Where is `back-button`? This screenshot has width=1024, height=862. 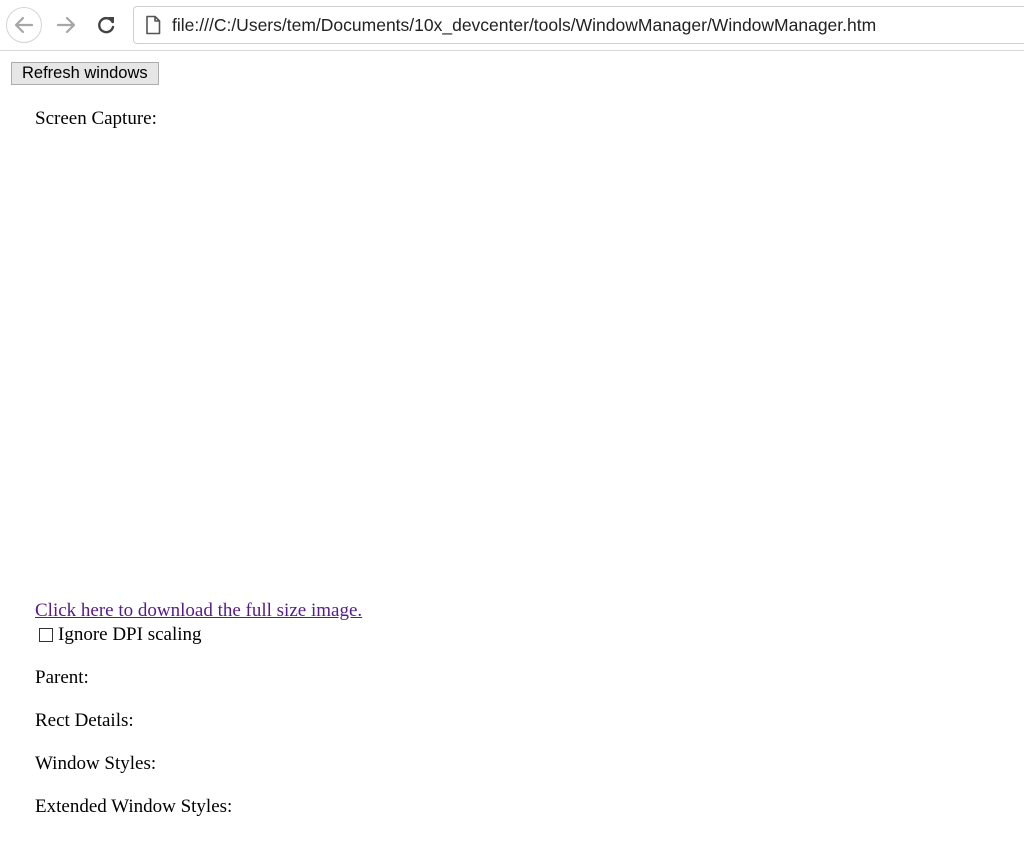 back-button is located at coordinates (24, 25).